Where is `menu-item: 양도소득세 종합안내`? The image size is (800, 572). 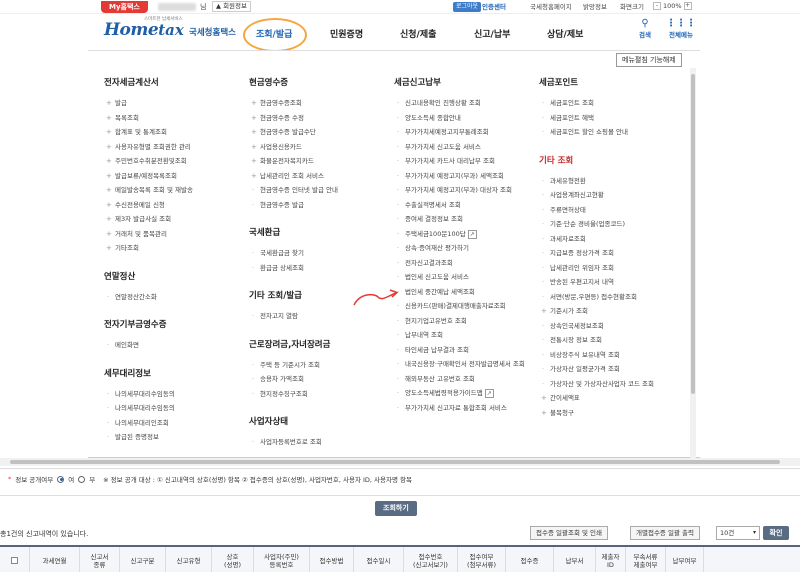 menu-item: 양도소득세 종합안내 is located at coordinates (459, 120).